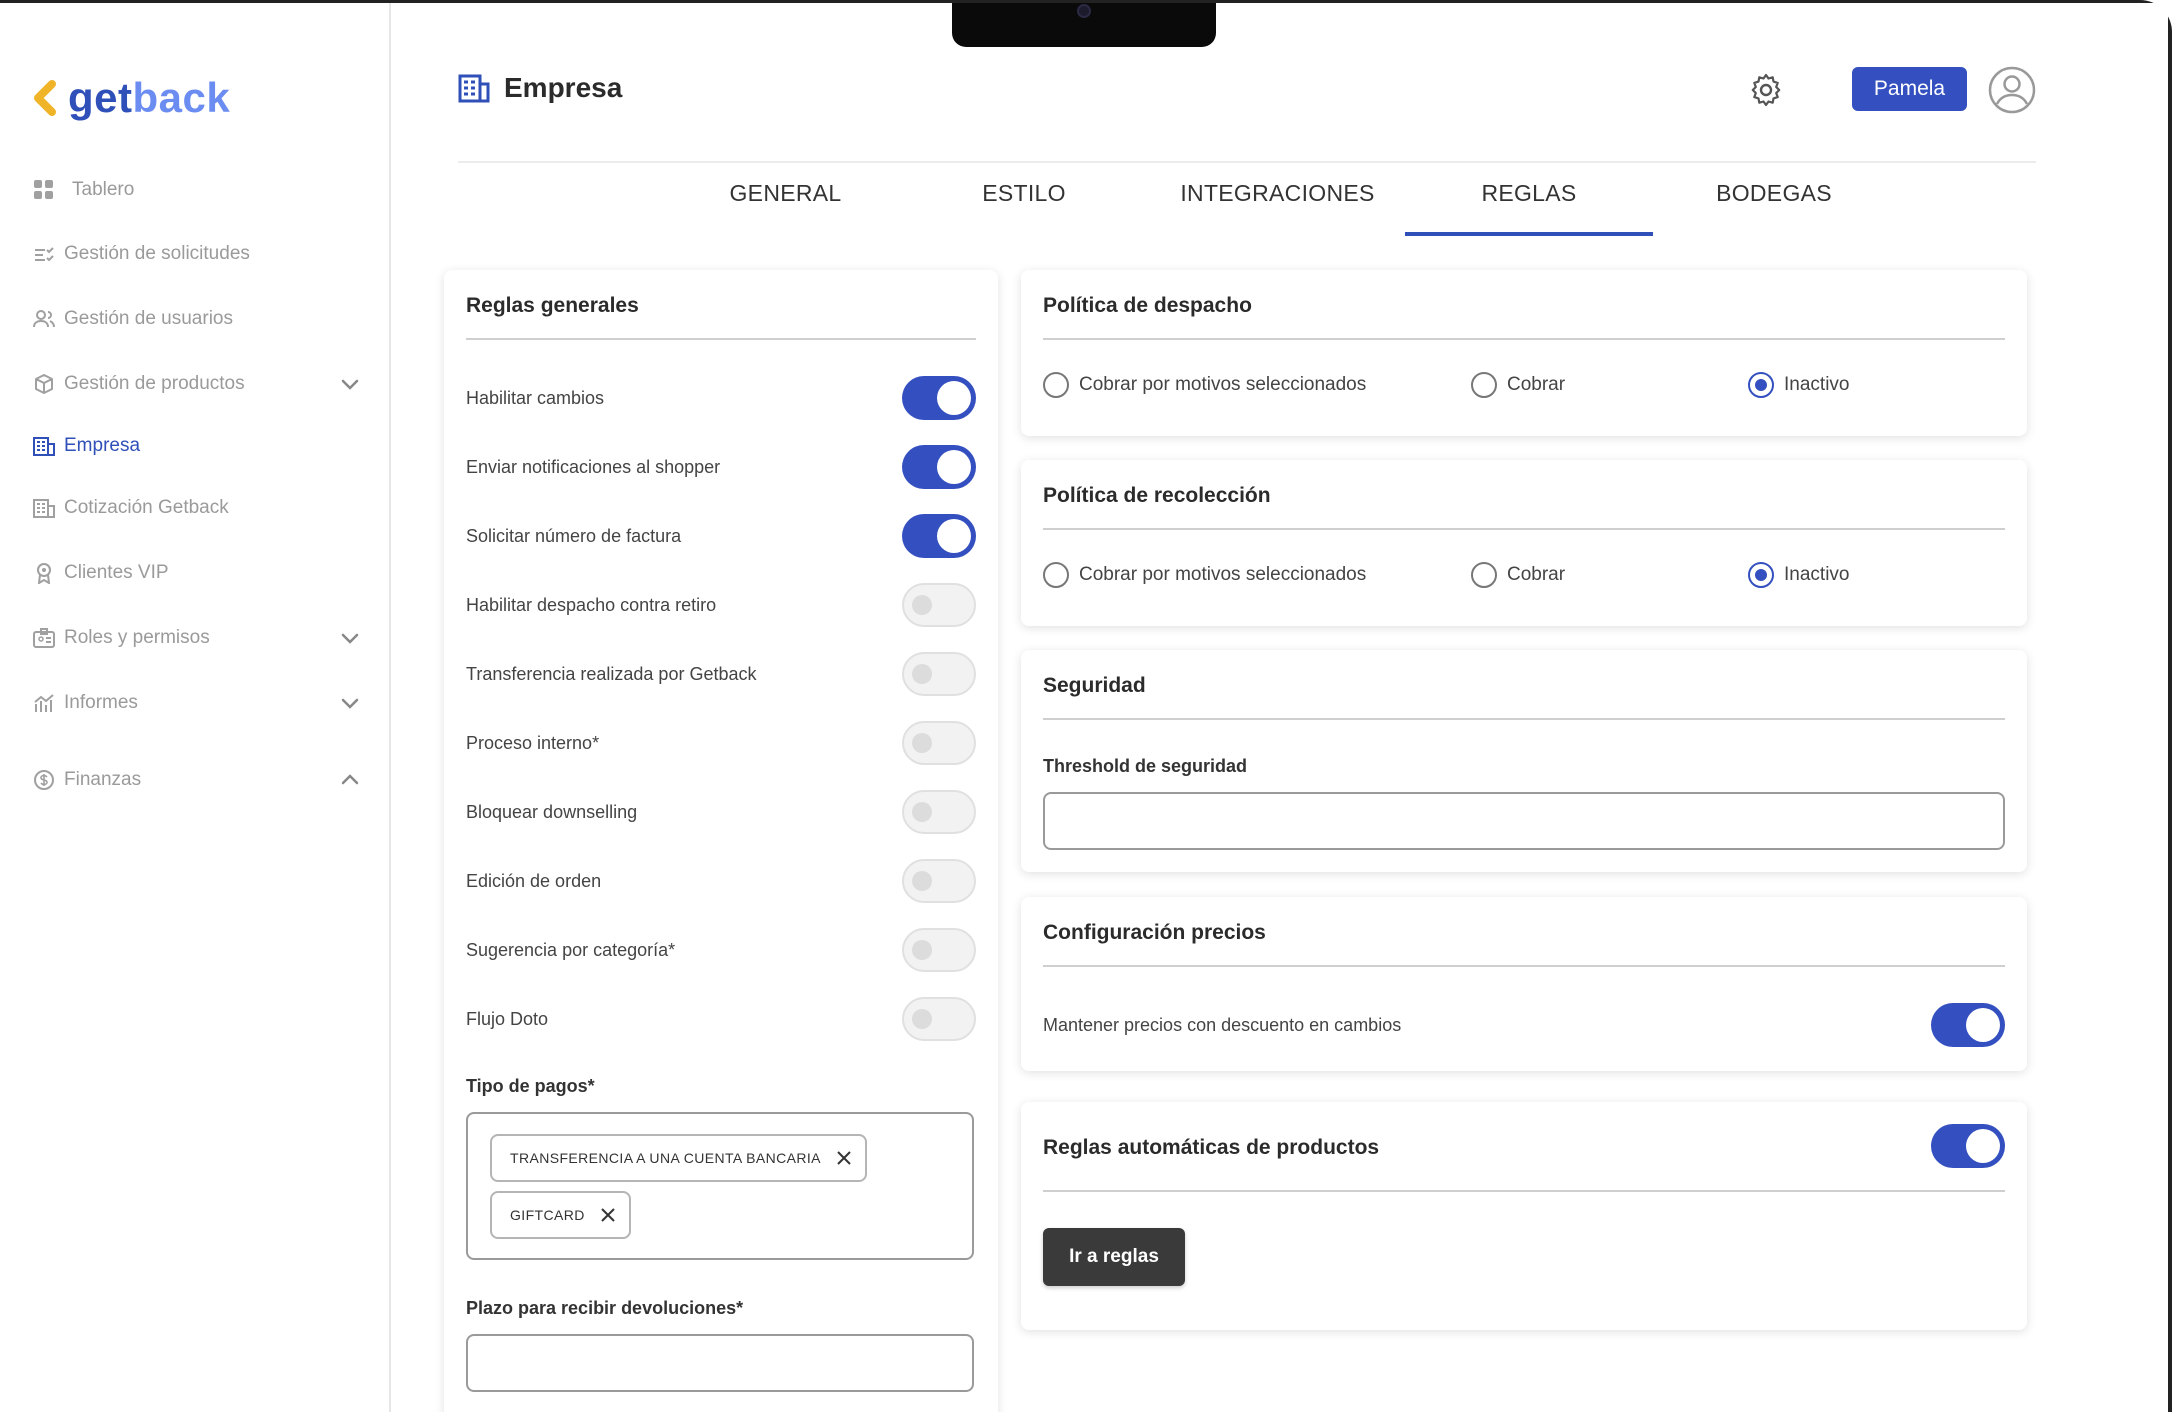 This screenshot has width=2172, height=1412. I want to click on security-card: Seguridad Threshold de seguridad, so click(1524, 761).